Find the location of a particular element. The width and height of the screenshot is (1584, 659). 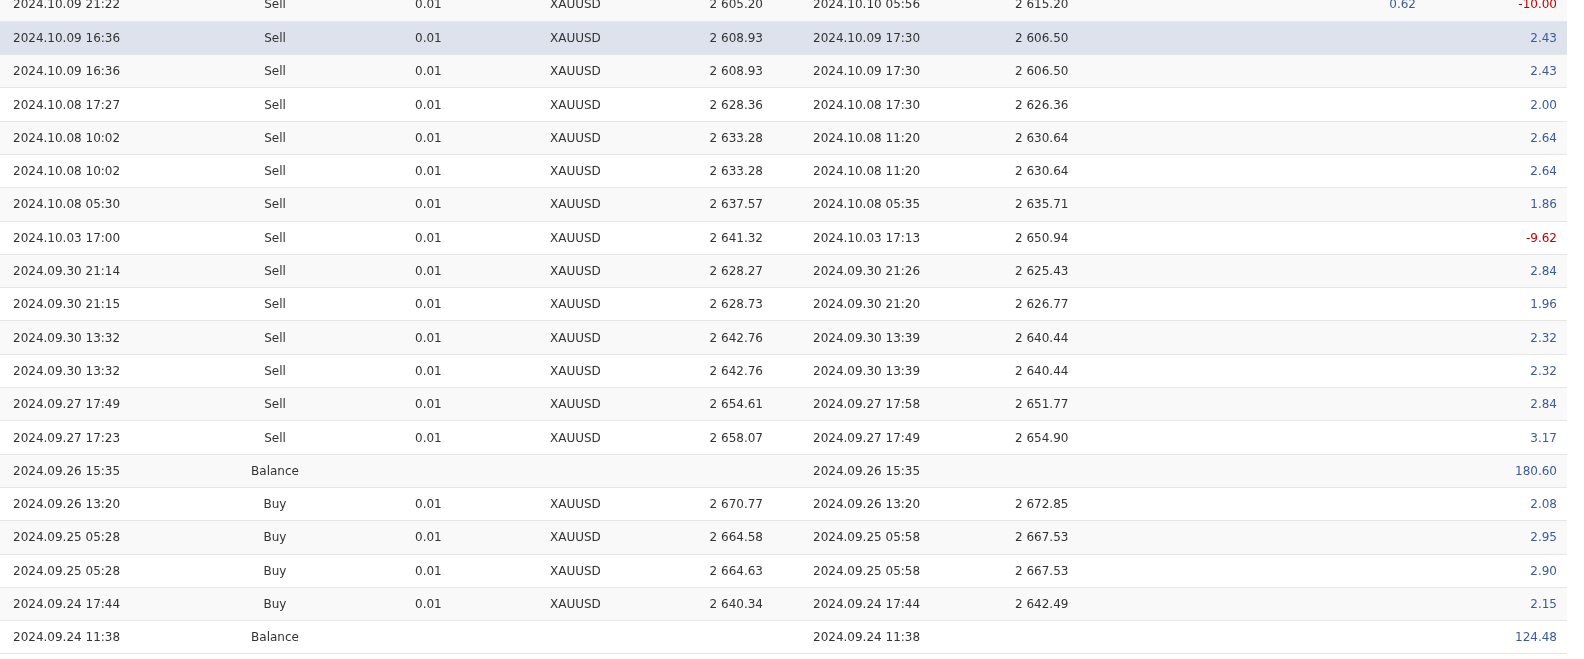

table-cell: 2 615.20 is located at coordinates (1042, 6).